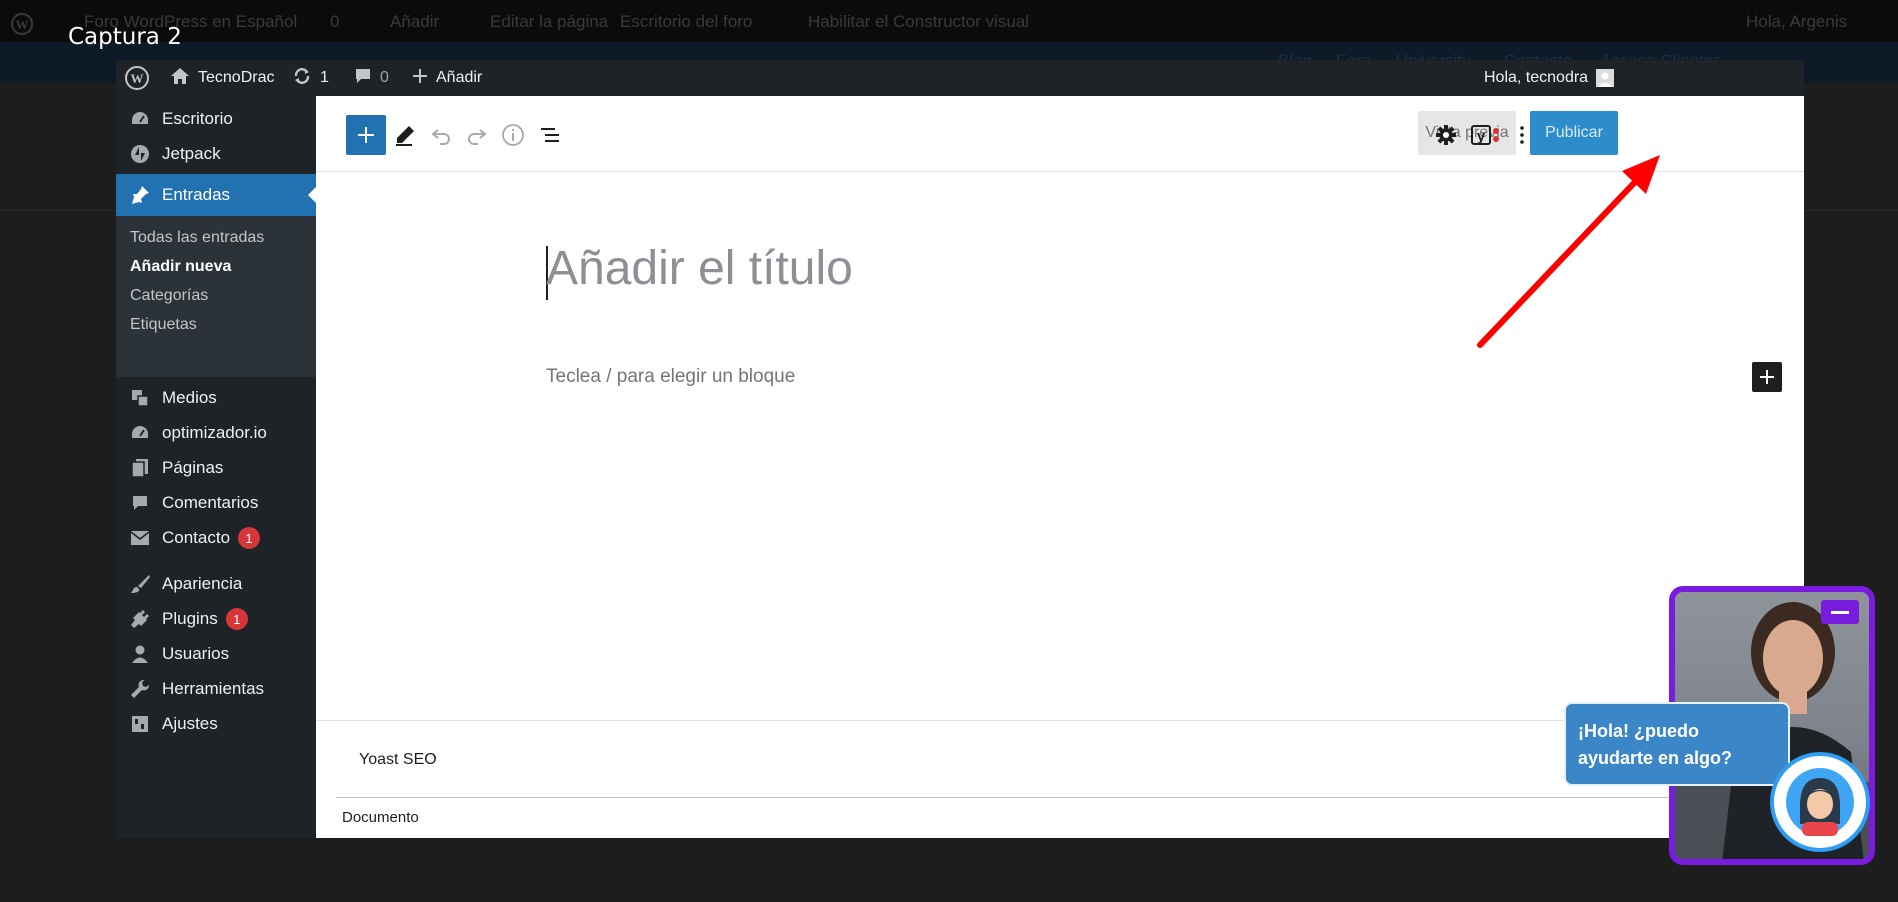 The width and height of the screenshot is (1898, 902). I want to click on chat-agent-avatar, so click(1820, 802).